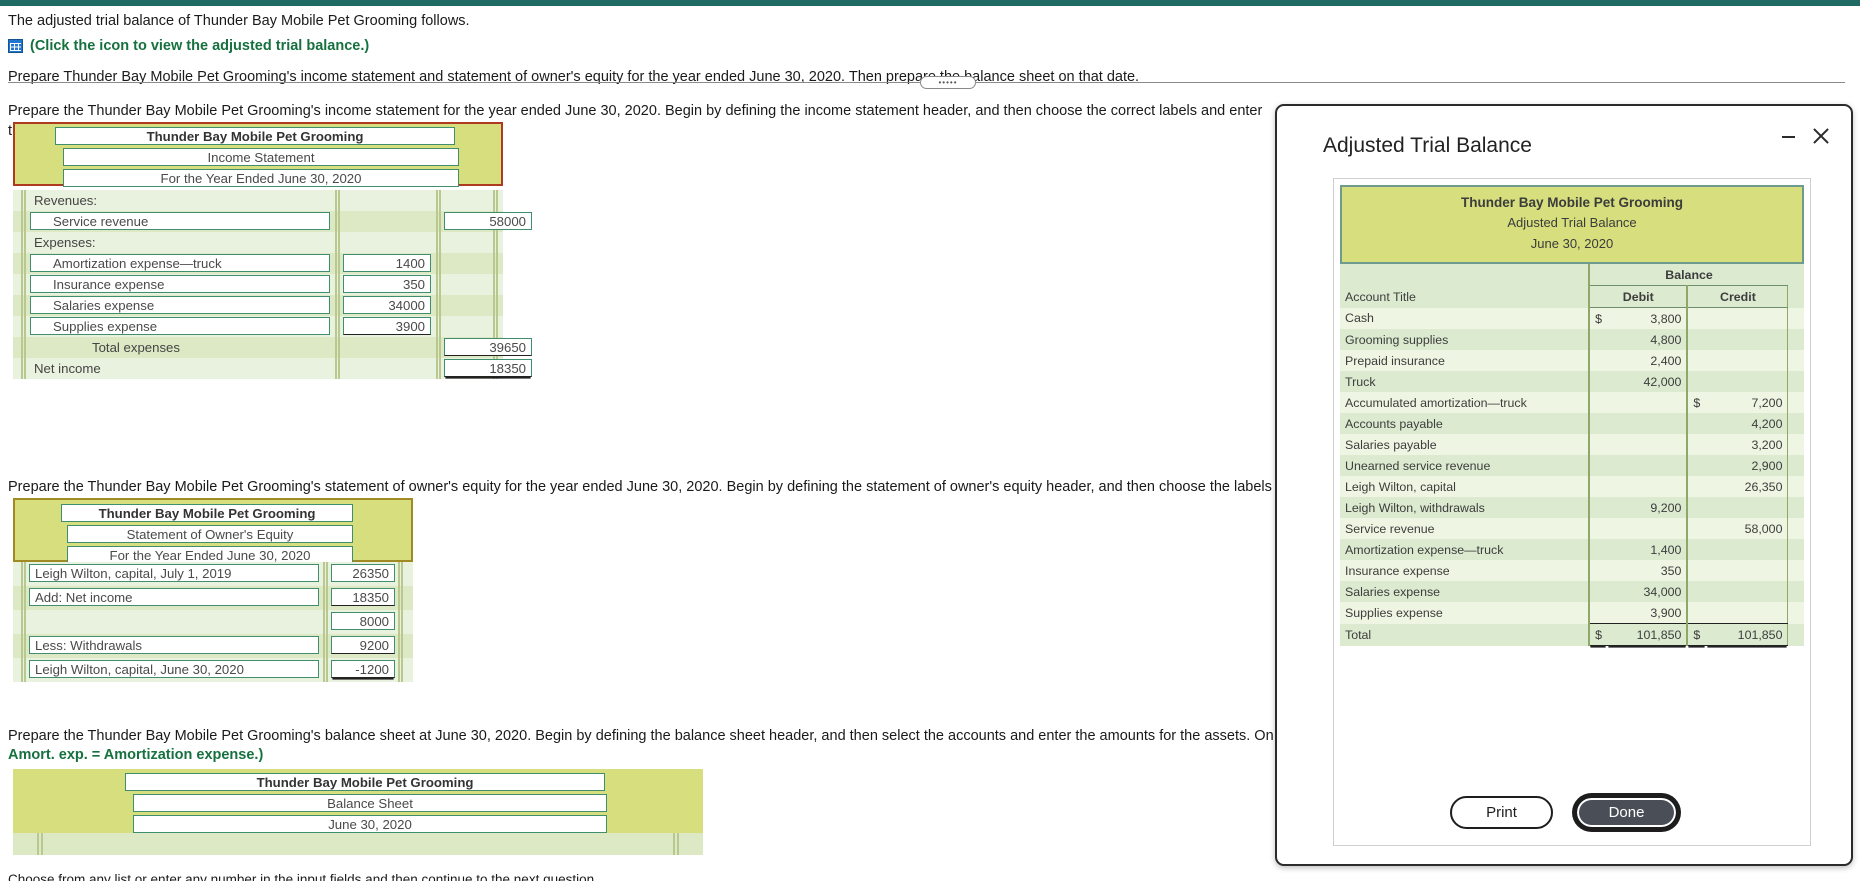  Describe the element at coordinates (387, 263) in the screenshot. I see `is-amount-inner-input: 1400` at that location.